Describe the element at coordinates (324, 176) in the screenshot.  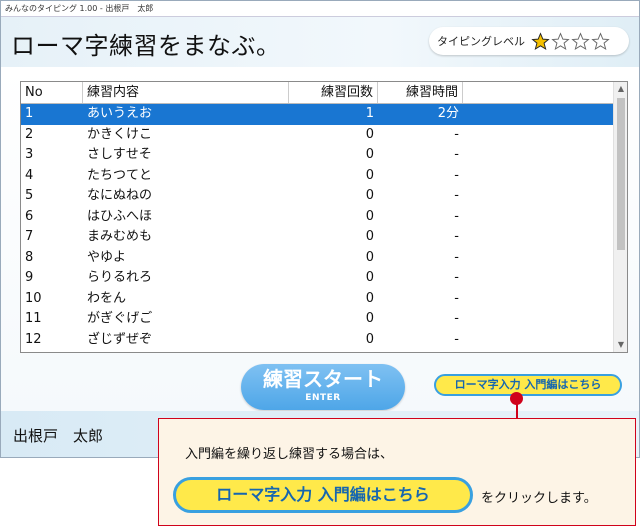
I see `table-row: 4 たちつてと 0 -` at that location.